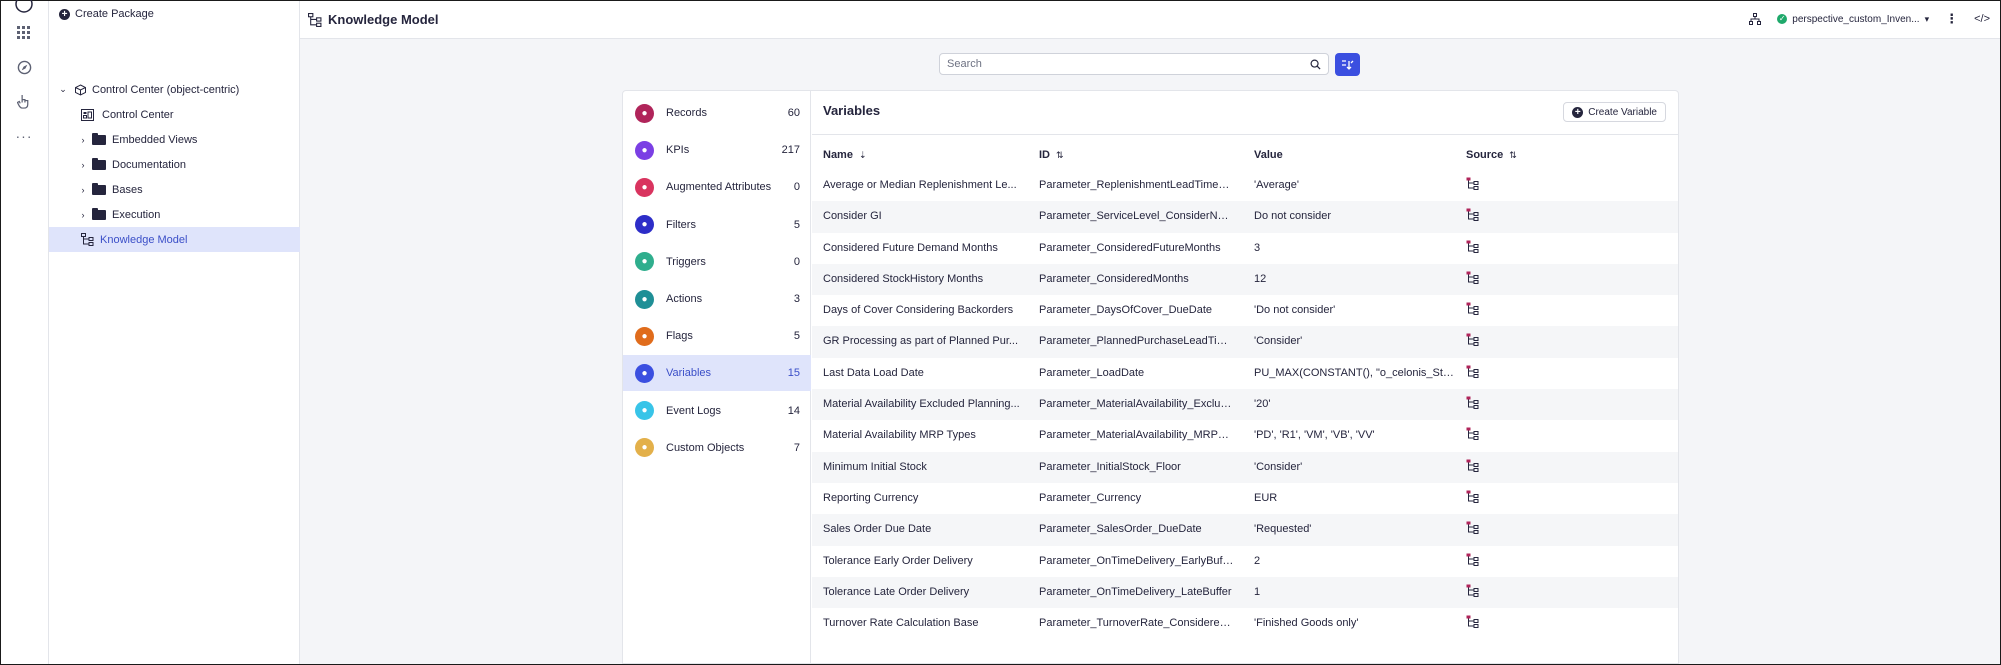 Image resolution: width=2001 pixels, height=665 pixels. Describe the element at coordinates (1755, 19) in the screenshot. I see `hierarchy-icon` at that location.